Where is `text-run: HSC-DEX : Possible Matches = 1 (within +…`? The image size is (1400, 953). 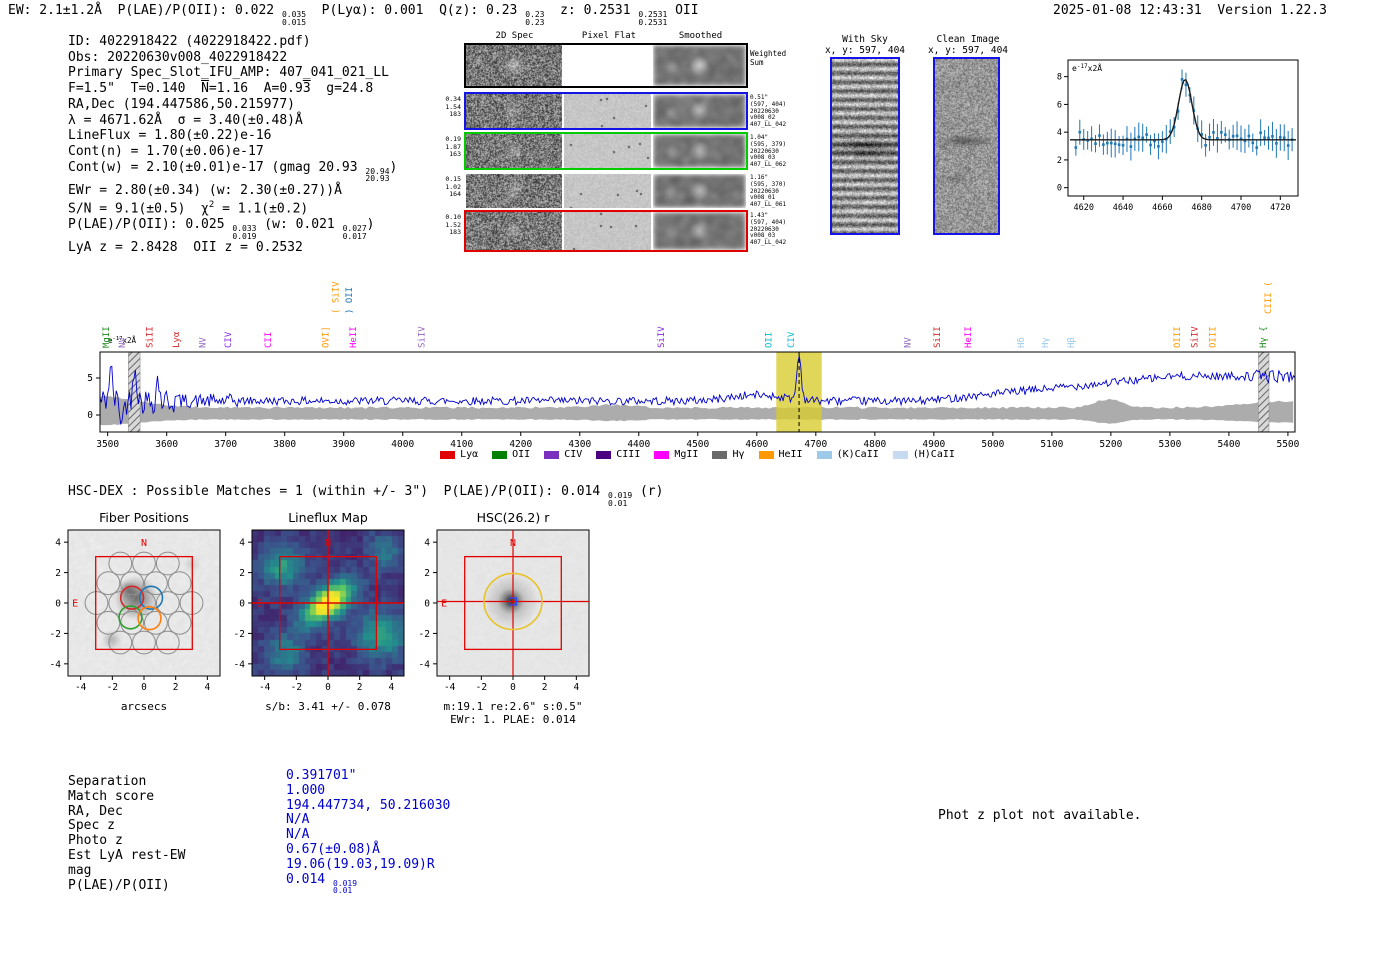
text-run: HSC-DEX : Possible Matches = 1 (within +… is located at coordinates (338, 491).